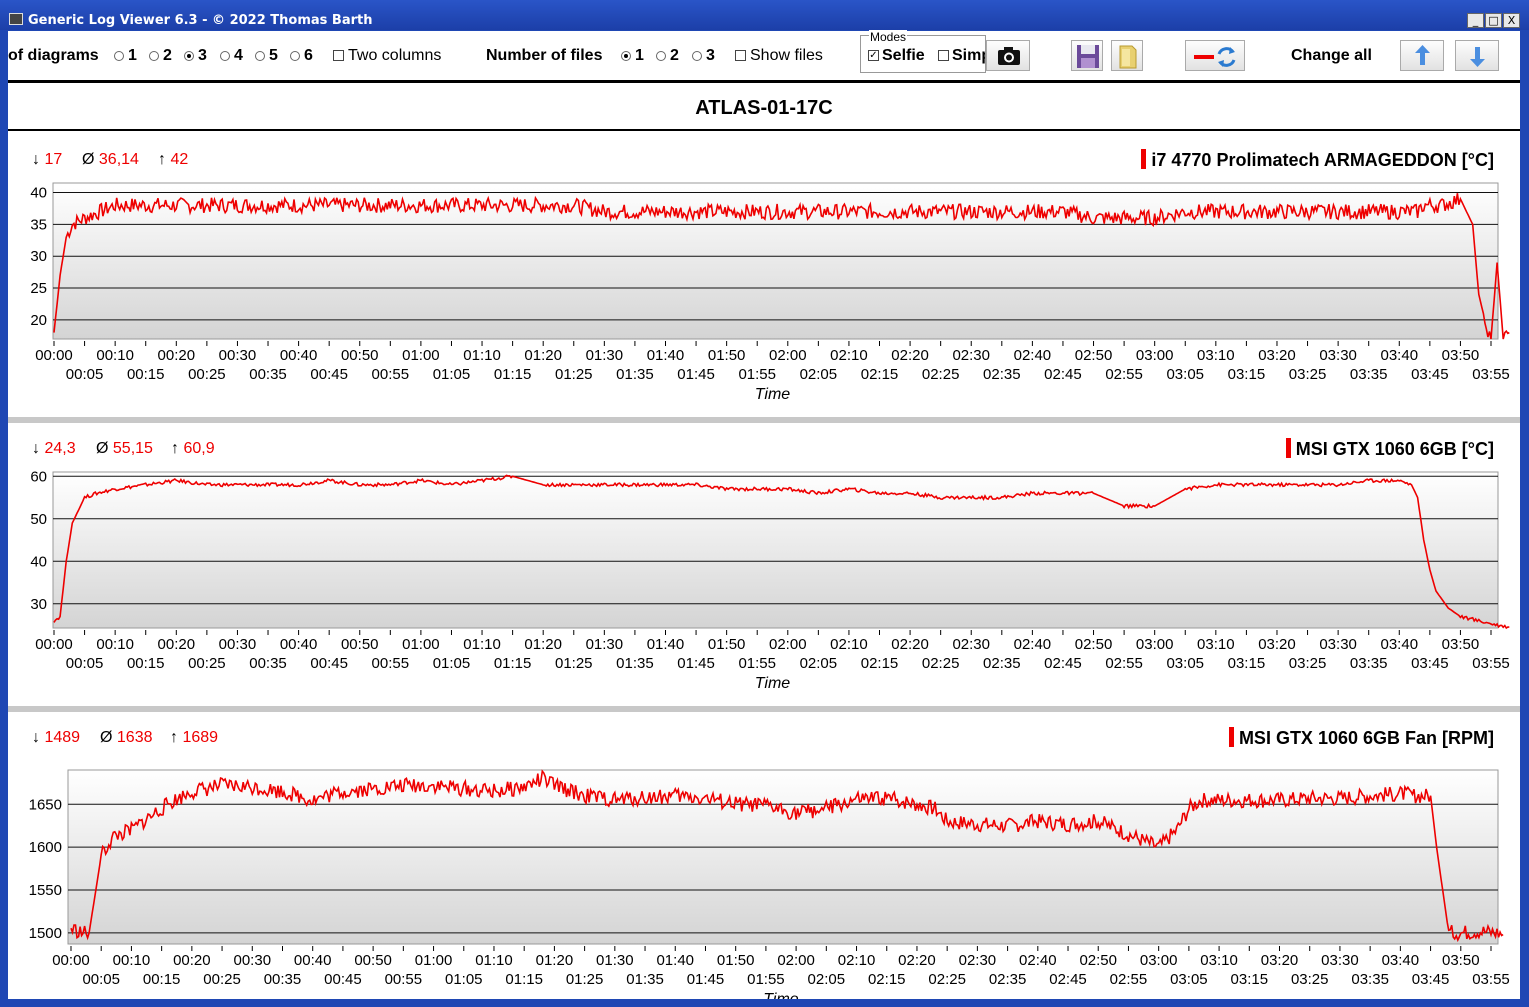 Image resolution: width=1529 pixels, height=1007 pixels. Describe the element at coordinates (38, 604) in the screenshot. I see `y-tick-label: 30` at that location.